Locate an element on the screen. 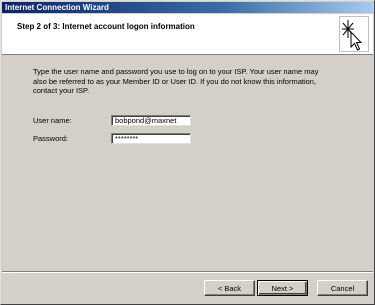 This screenshot has width=375, height=305. wizard-cursor-sparkle-icon is located at coordinates (354, 34).